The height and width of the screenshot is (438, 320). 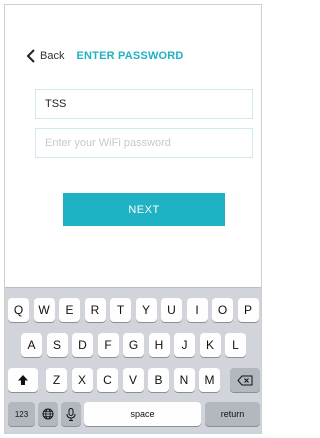 What do you see at coordinates (31, 345) in the screenshot?
I see `key-a: A` at bounding box center [31, 345].